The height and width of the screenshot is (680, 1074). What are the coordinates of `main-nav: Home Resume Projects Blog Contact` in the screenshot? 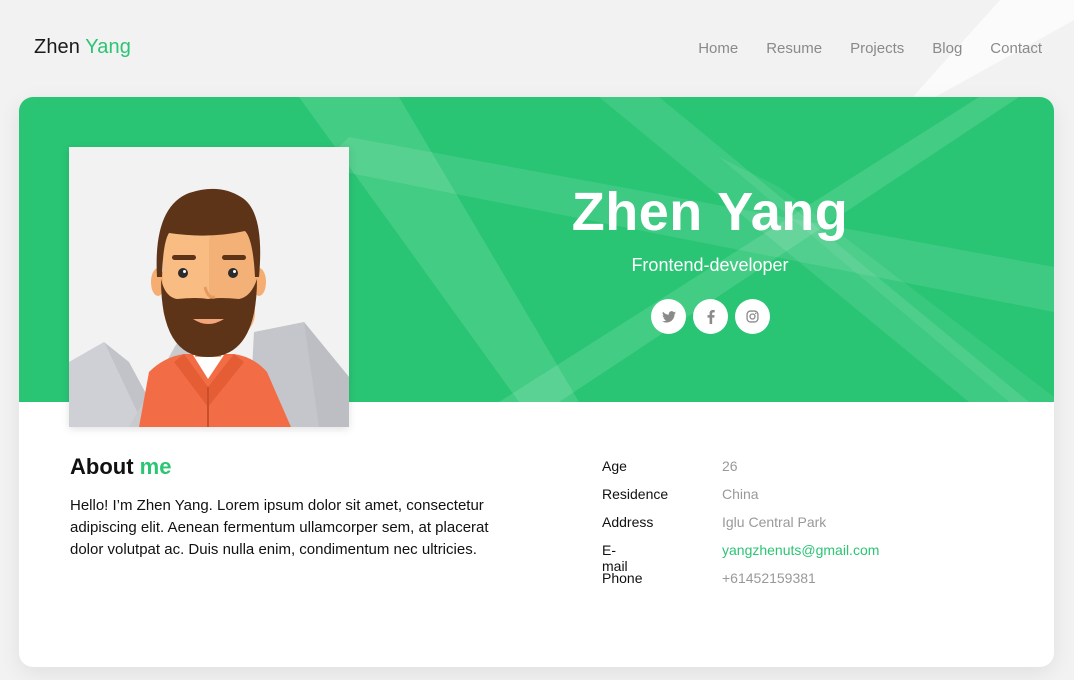 It's located at (870, 48).